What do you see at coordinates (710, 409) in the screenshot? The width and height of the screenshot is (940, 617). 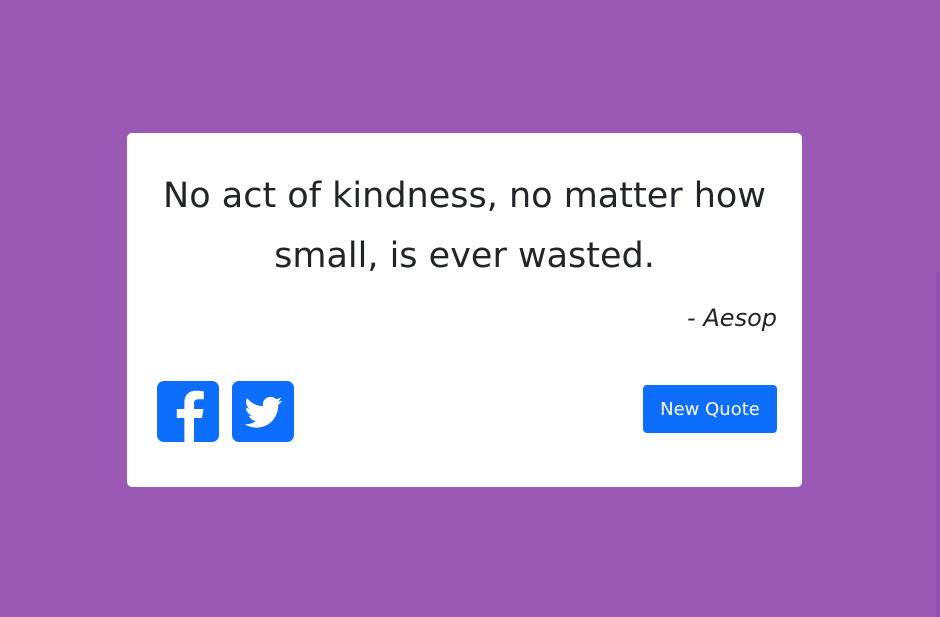 I see `new-quote-button: New Quote` at bounding box center [710, 409].